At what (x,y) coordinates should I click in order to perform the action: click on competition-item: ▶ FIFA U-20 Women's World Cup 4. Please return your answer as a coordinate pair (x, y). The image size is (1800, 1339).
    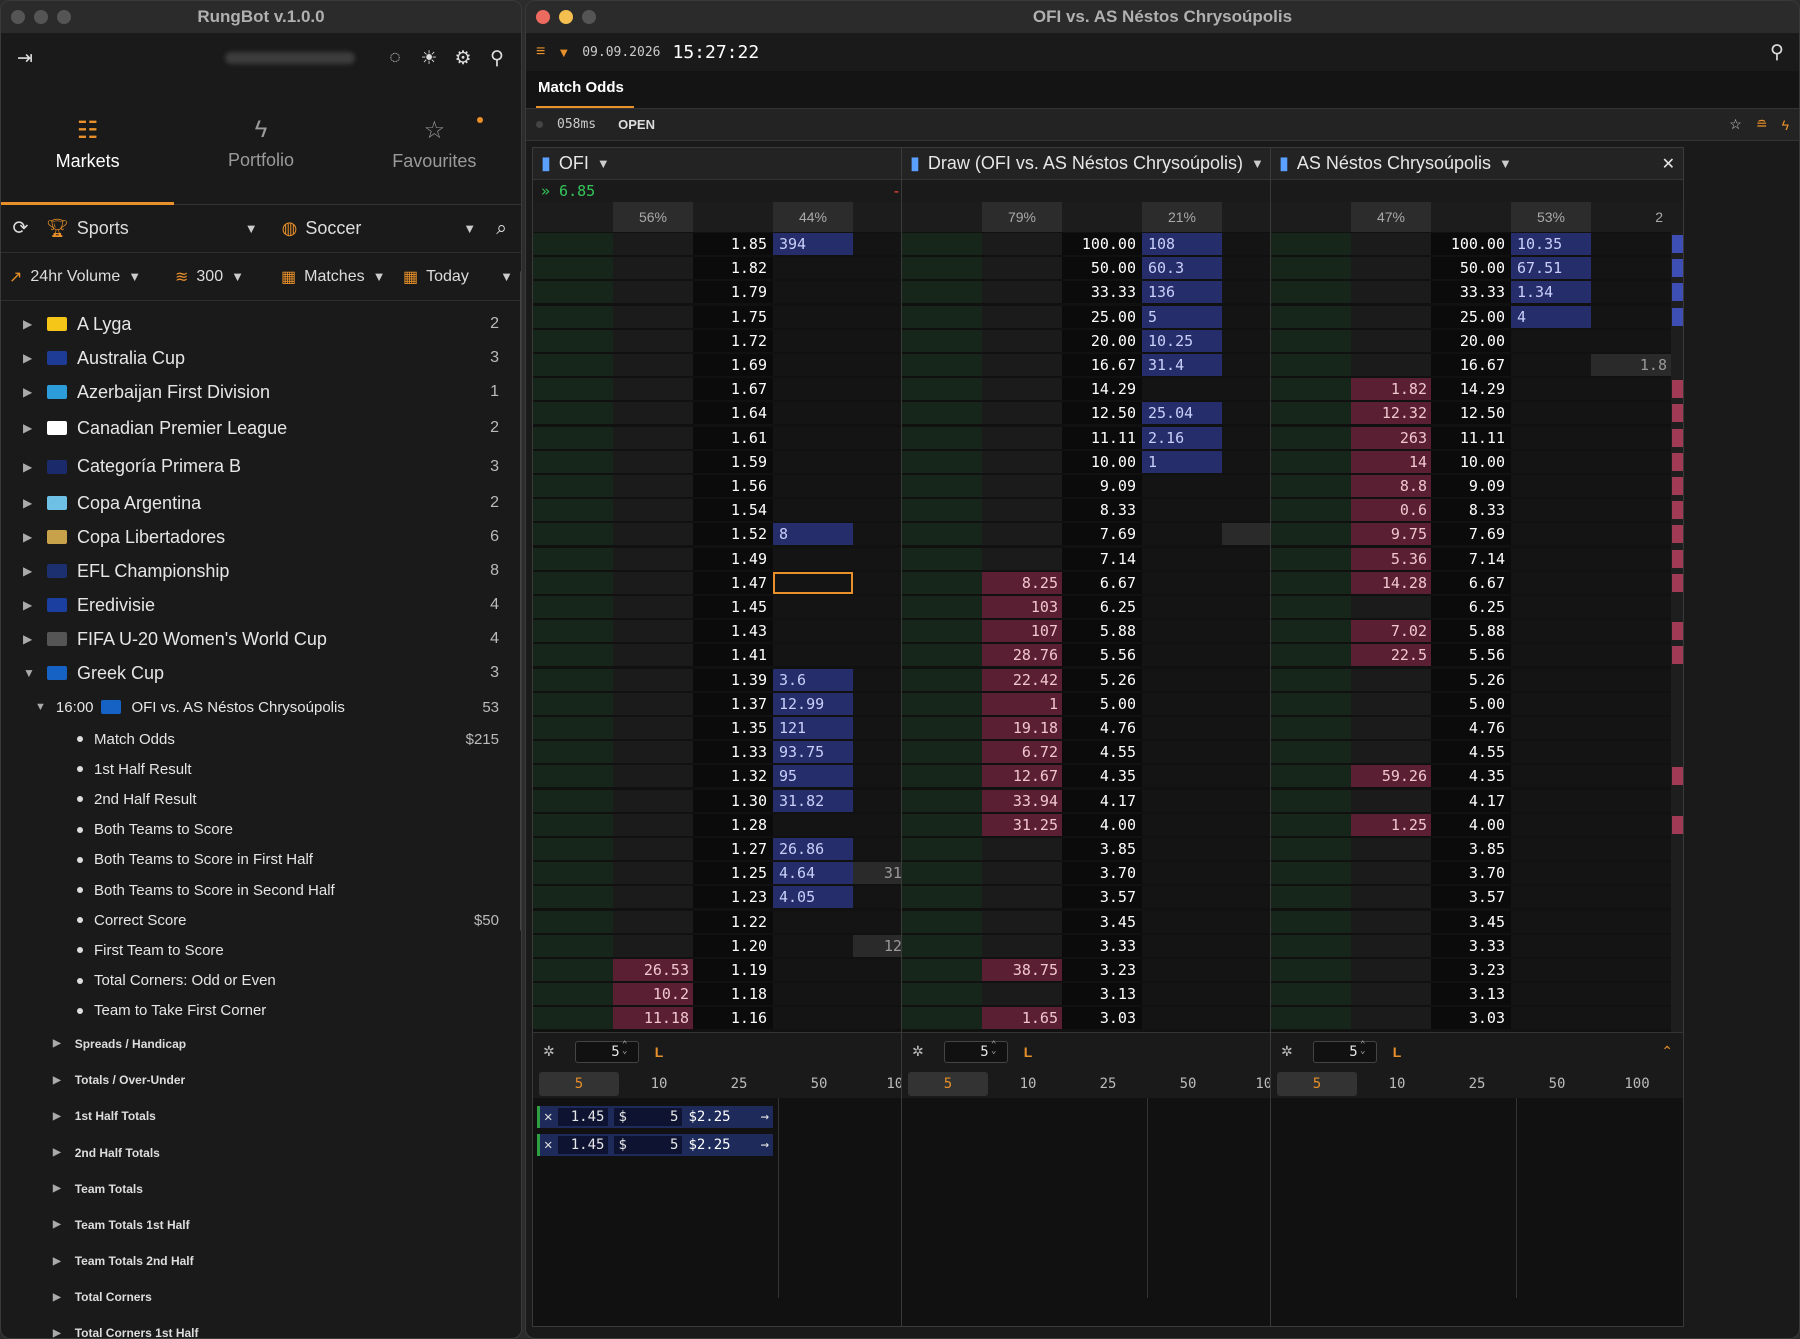
    Looking at the image, I should click on (261, 639).